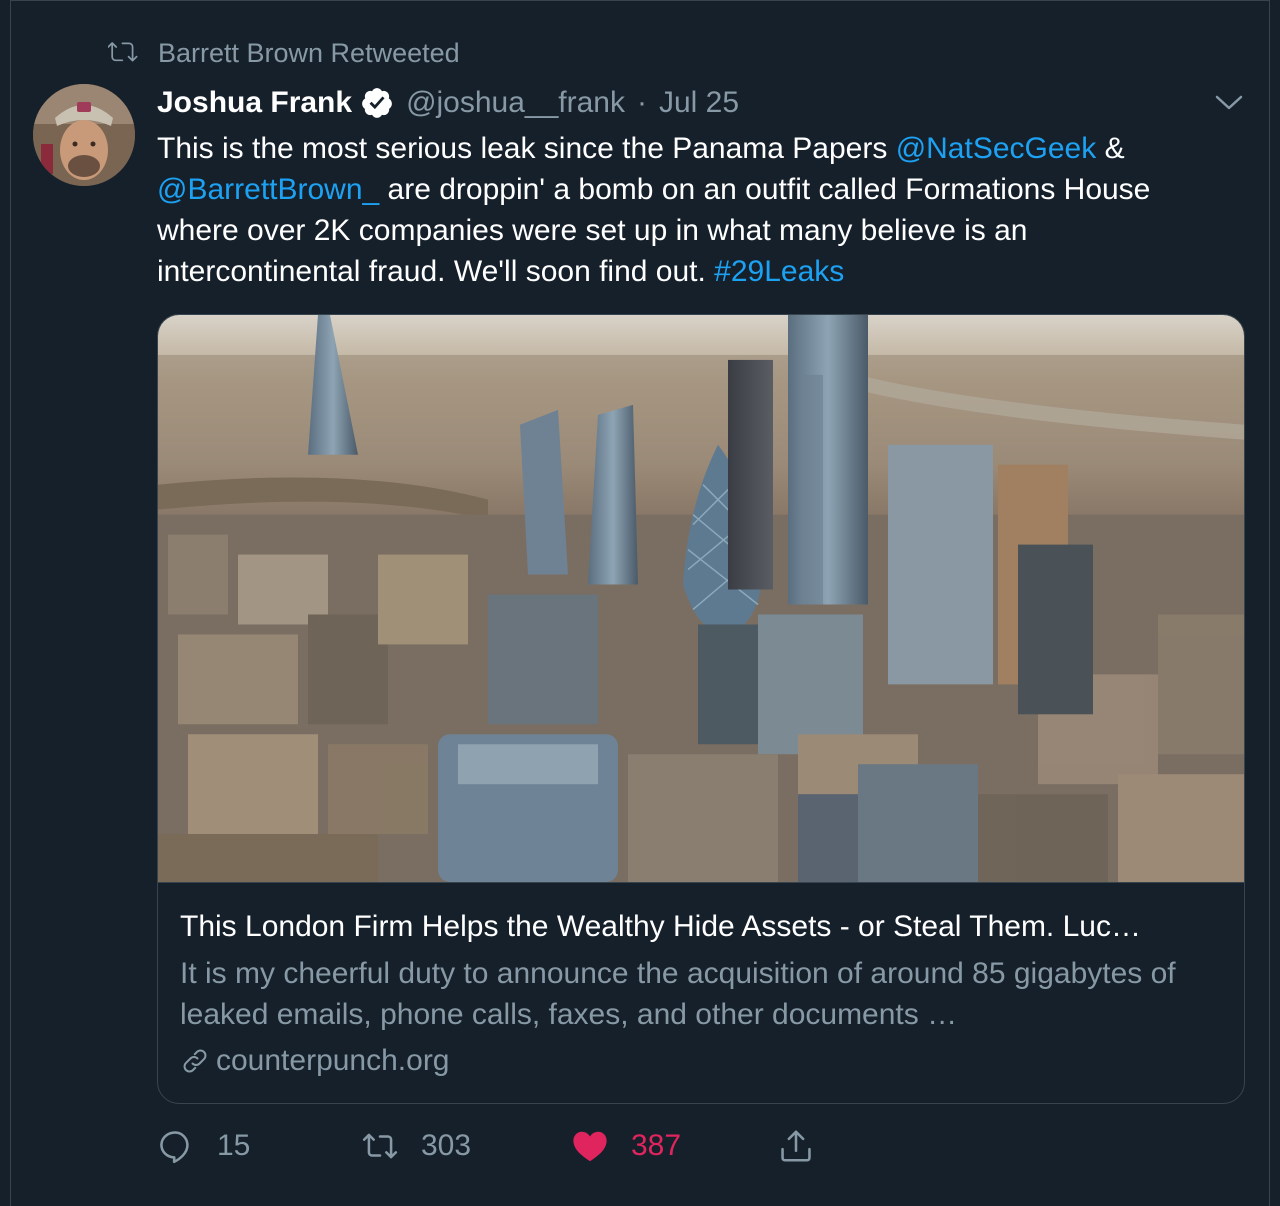 The width and height of the screenshot is (1280, 1206). What do you see at coordinates (656, 1145) in the screenshot?
I see `like-count: 387` at bounding box center [656, 1145].